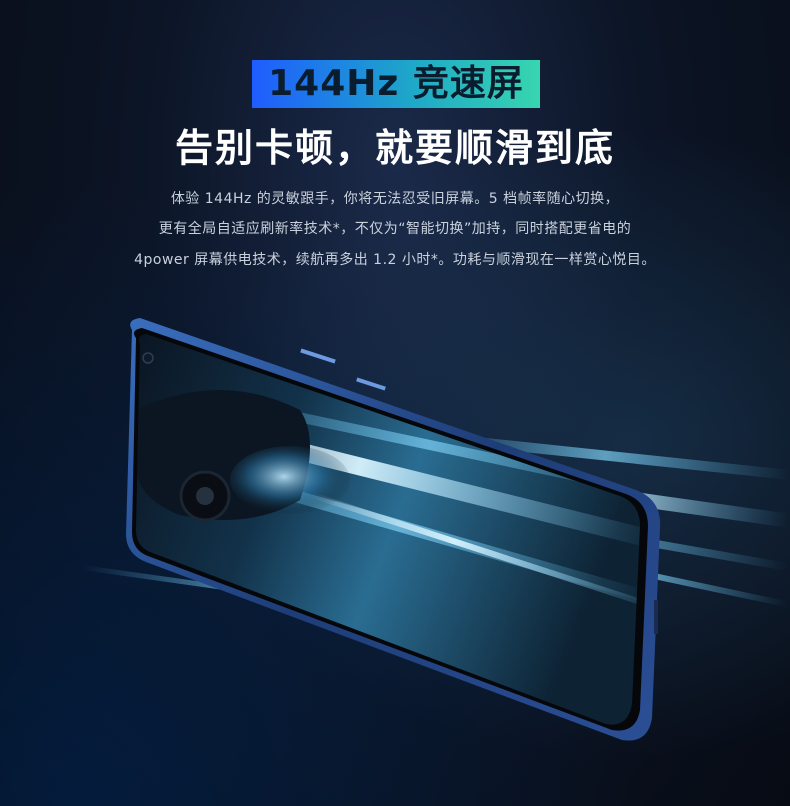 The image size is (790, 806). I want to click on description-line-2: 更有全局自适应刷新率技术*，不仅为“智能切换”加持，同时搭配更省电的, so click(395, 229).